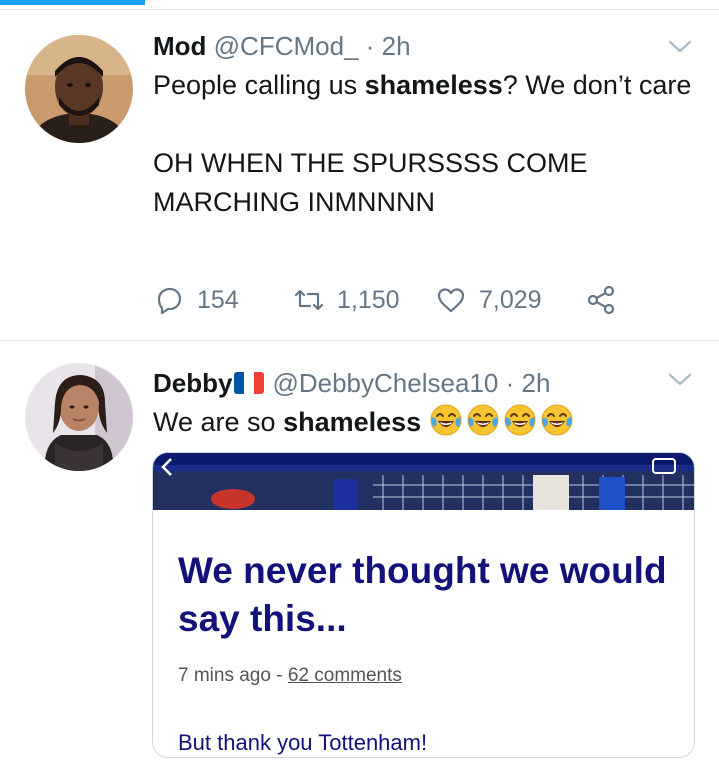 The image size is (719, 773). I want to click on tweet-text: We are so shameless, so click(423, 422).